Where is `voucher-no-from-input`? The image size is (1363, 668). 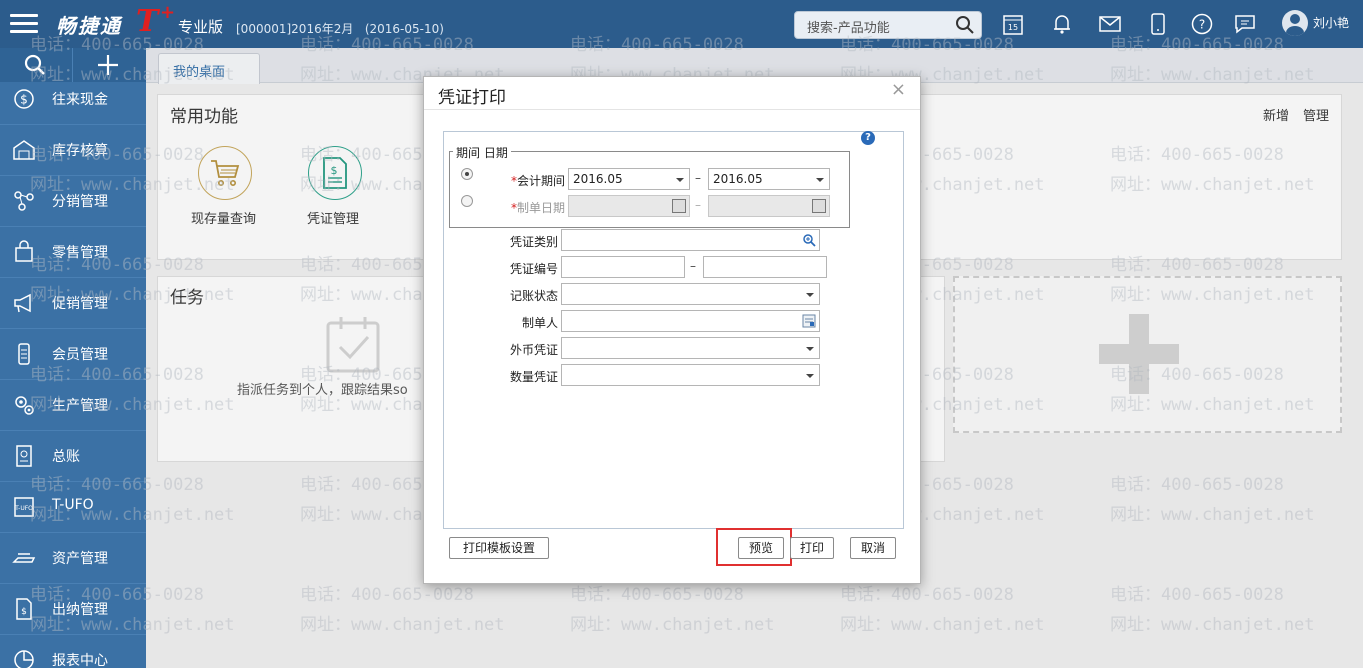
voucher-no-from-input is located at coordinates (623, 267).